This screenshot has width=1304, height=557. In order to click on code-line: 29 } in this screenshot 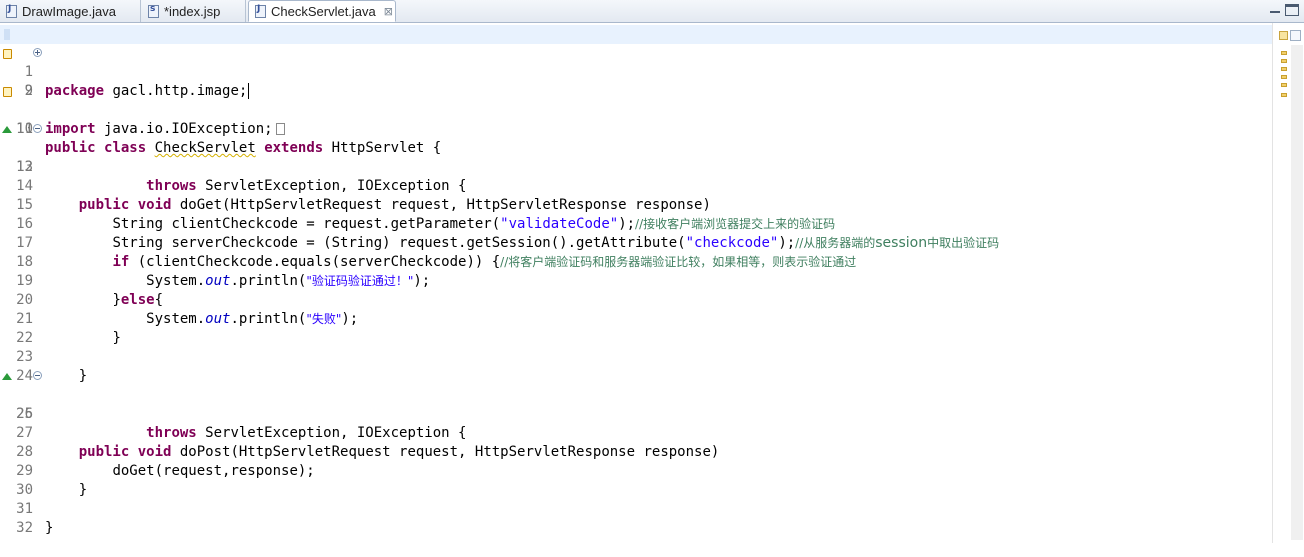, I will do `click(636, 470)`.